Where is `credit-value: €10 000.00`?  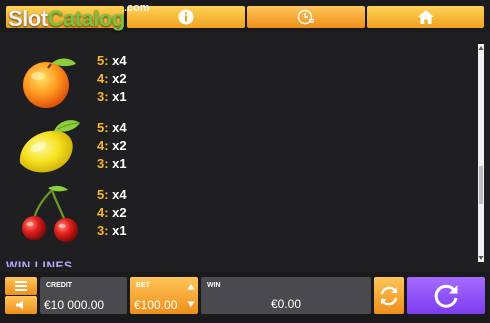 credit-value: €10 000.00 is located at coordinates (74, 305).